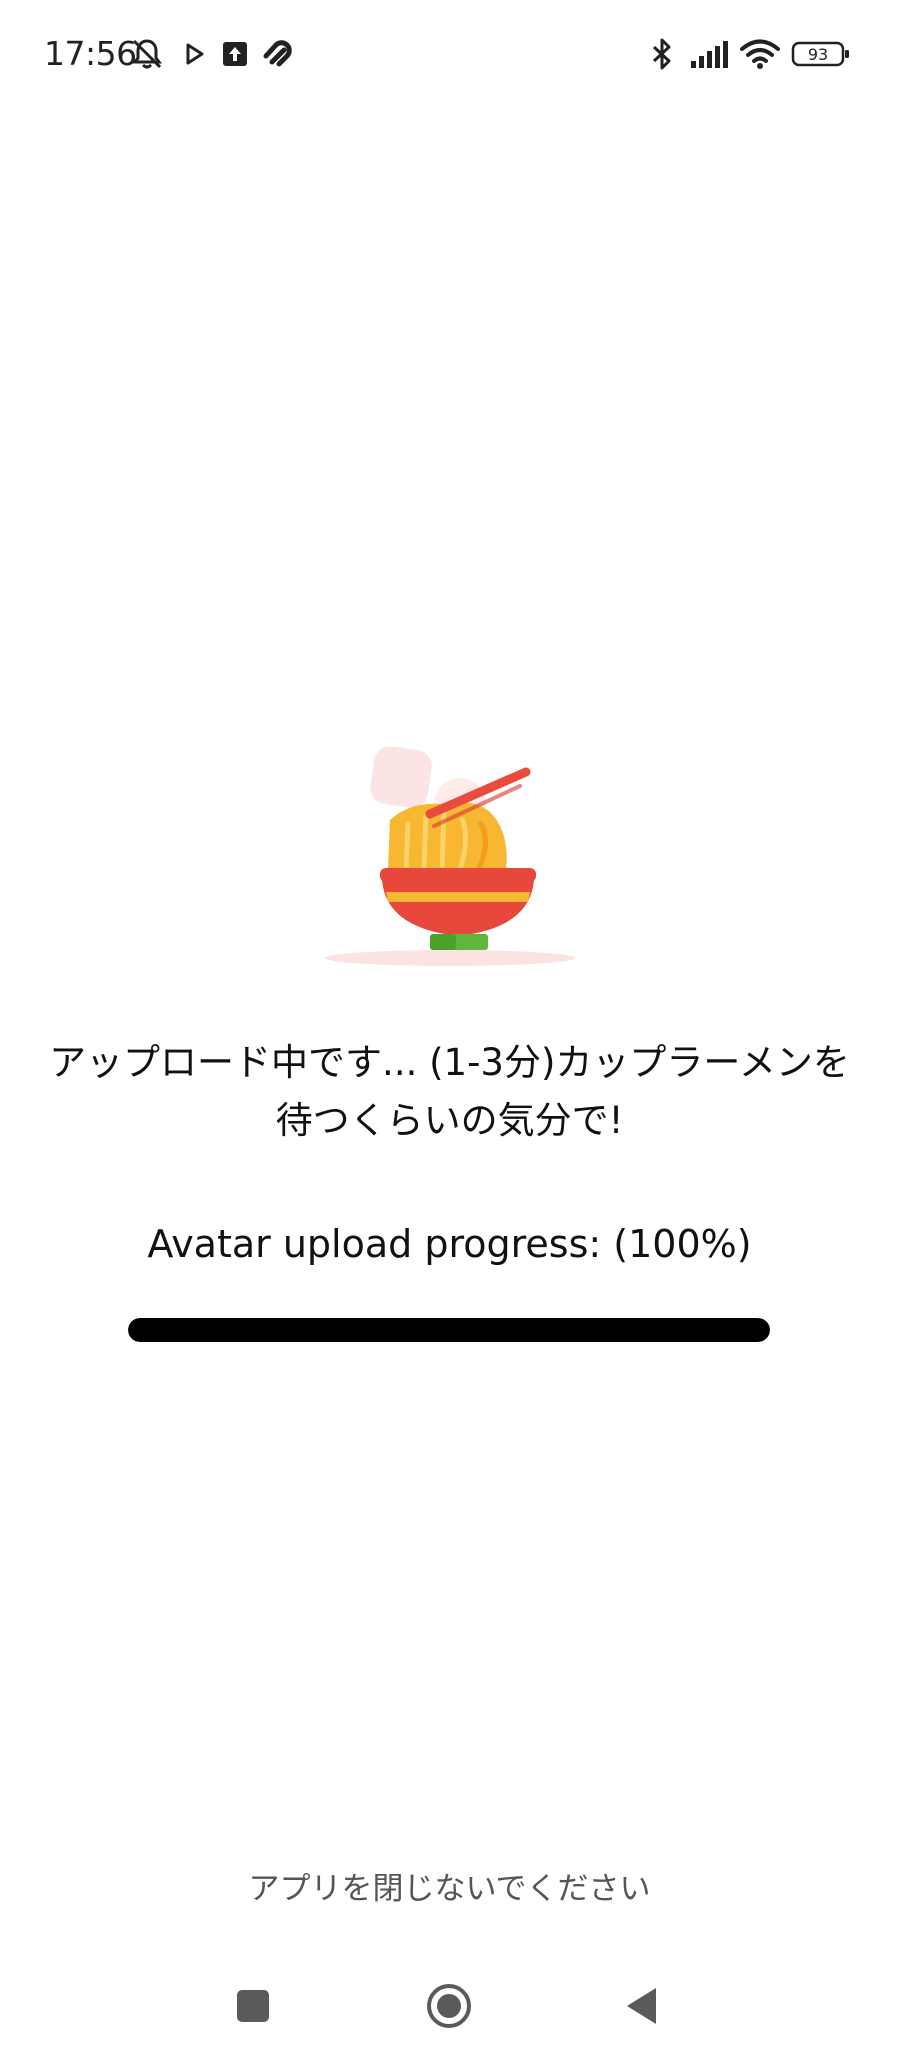 The width and height of the screenshot is (899, 2048). What do you see at coordinates (278, 54) in the screenshot?
I see `app-notification-icon` at bounding box center [278, 54].